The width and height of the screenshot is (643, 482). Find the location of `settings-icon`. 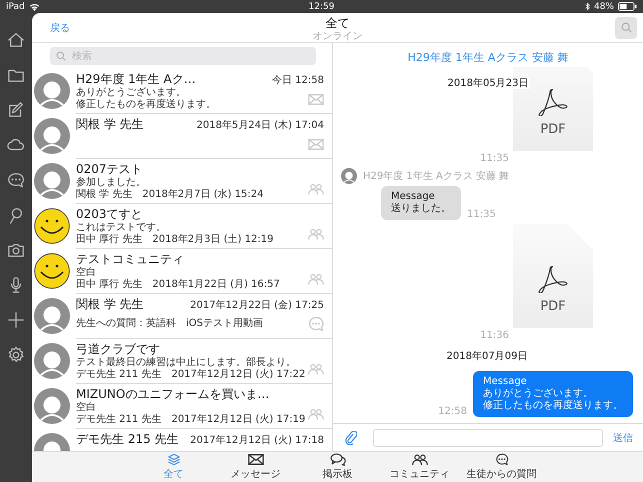

settings-icon is located at coordinates (16, 355).